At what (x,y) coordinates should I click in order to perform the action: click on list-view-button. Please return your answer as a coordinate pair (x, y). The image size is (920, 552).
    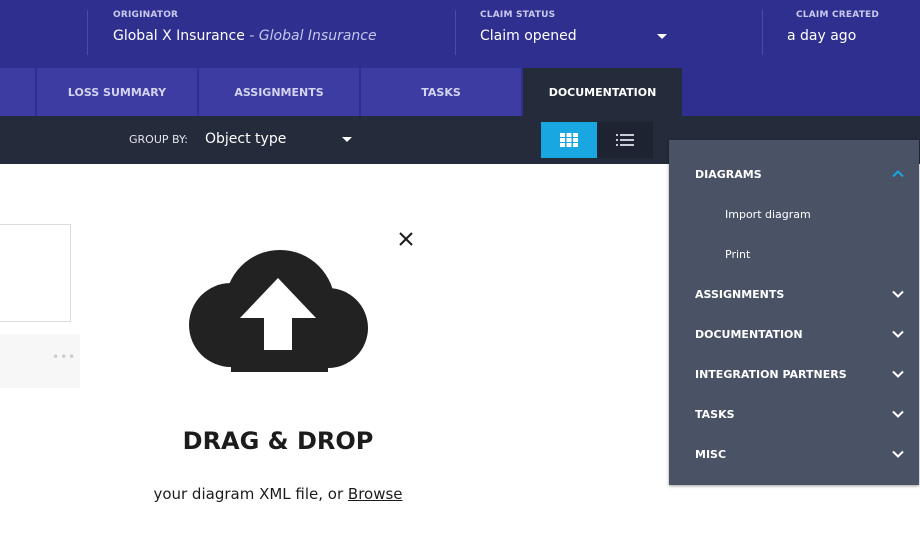
    Looking at the image, I should click on (625, 140).